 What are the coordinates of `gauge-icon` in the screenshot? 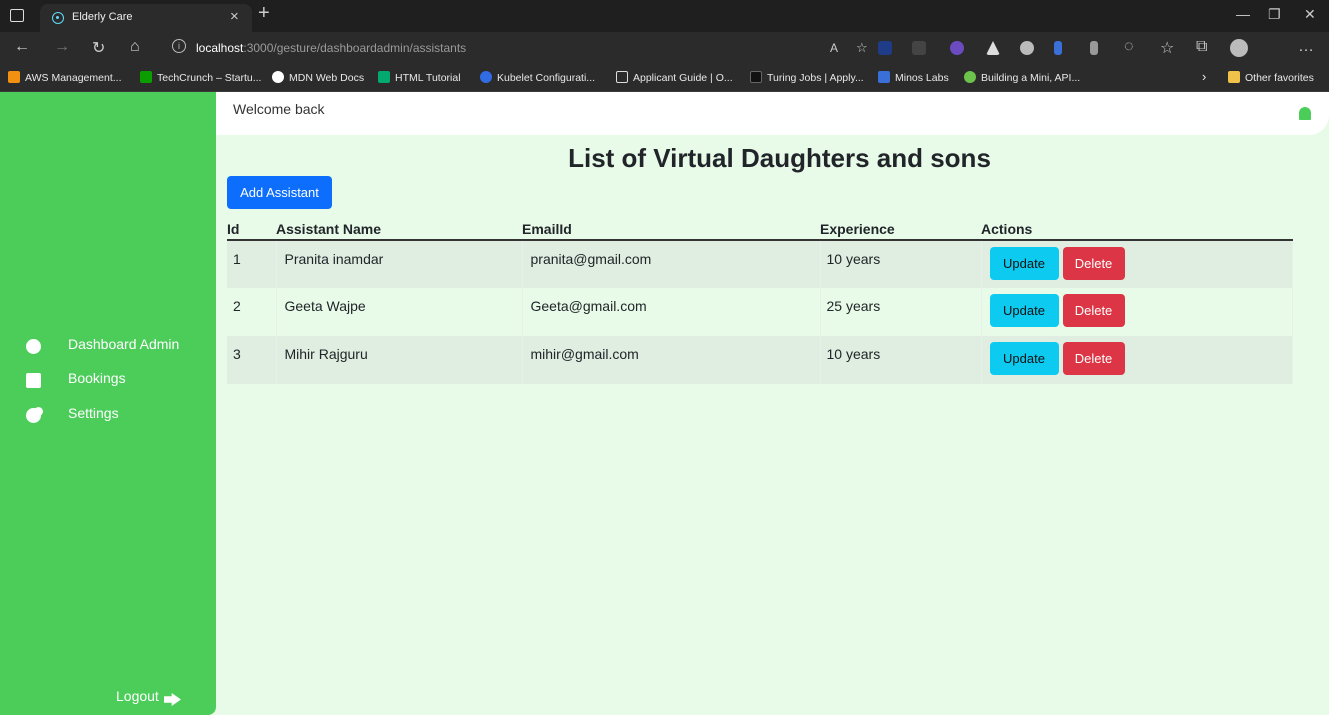 It's located at (33, 346).